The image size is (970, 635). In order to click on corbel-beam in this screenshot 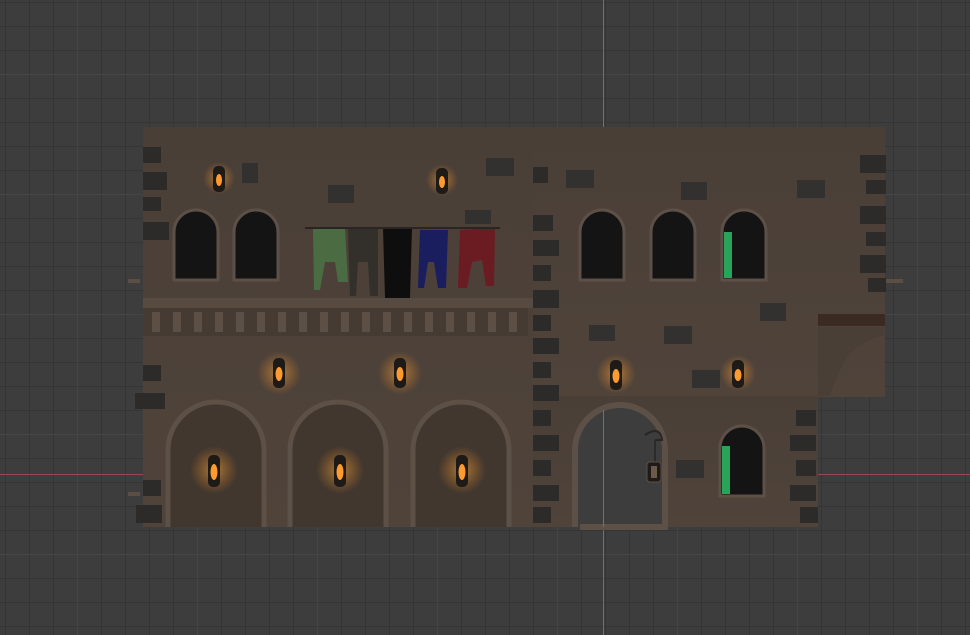, I will do `click(851, 320)`.